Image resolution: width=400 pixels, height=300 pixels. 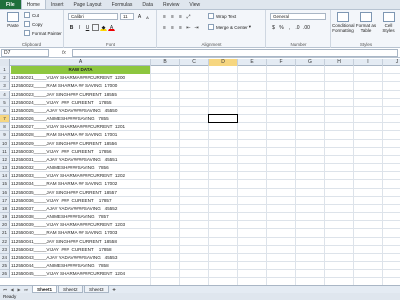 What do you see at coordinates (81, 168) in the screenshot?
I see `table-row: 112550032_____ANIMESH####SAVING 7856` at bounding box center [81, 168].